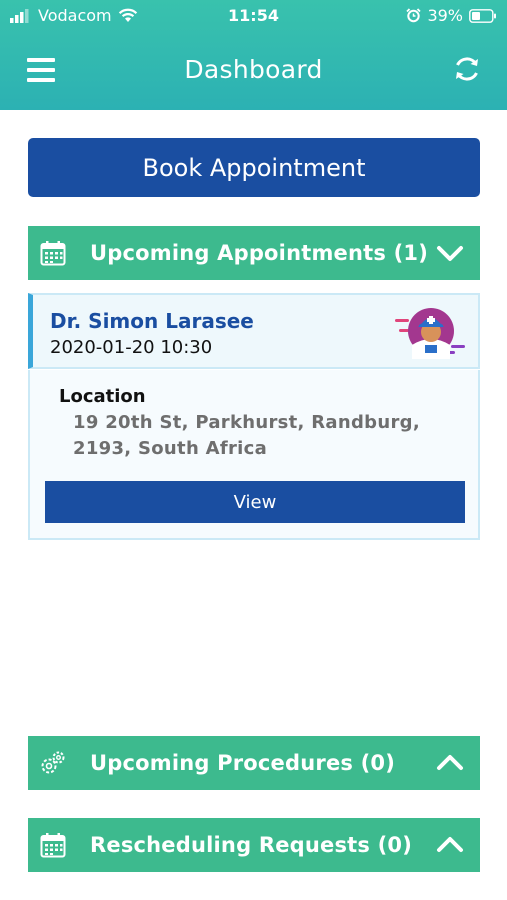 The image size is (507, 900). Describe the element at coordinates (102, 396) in the screenshot. I see `location-label: Location` at that location.